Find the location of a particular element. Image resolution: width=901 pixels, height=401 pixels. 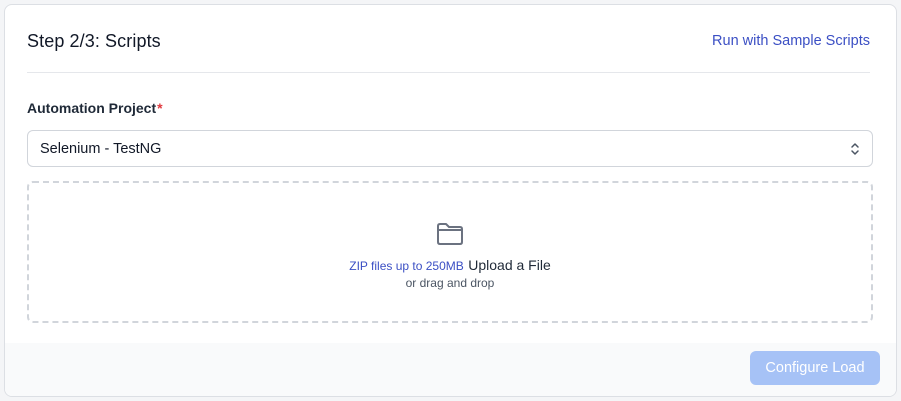

file-type-hint: ZIP files up to 250MB is located at coordinates (406, 266).